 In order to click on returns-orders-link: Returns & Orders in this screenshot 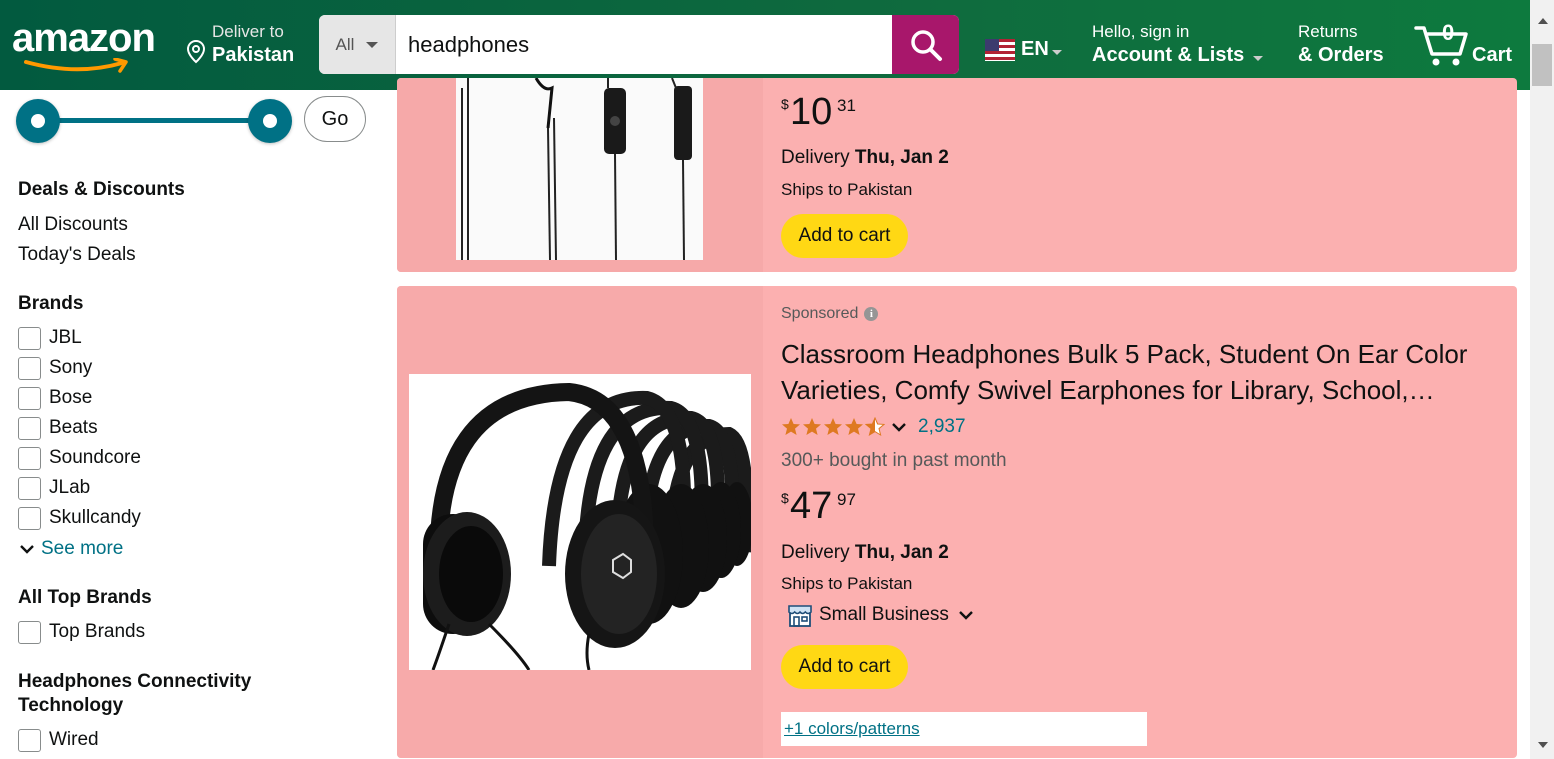, I will do `click(1341, 44)`.